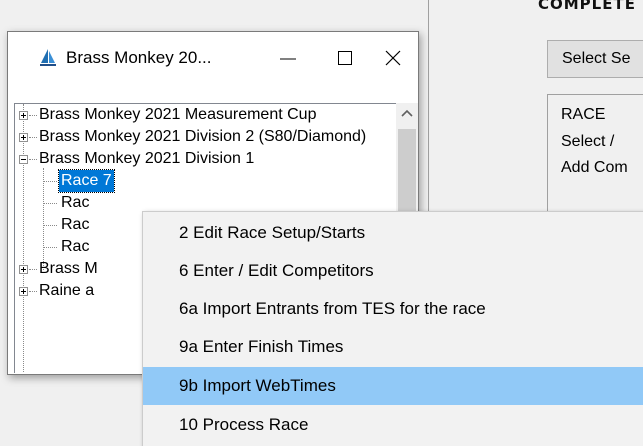 Image resolution: width=643 pixels, height=446 pixels. I want to click on background-select-button: Select Se, so click(595, 59).